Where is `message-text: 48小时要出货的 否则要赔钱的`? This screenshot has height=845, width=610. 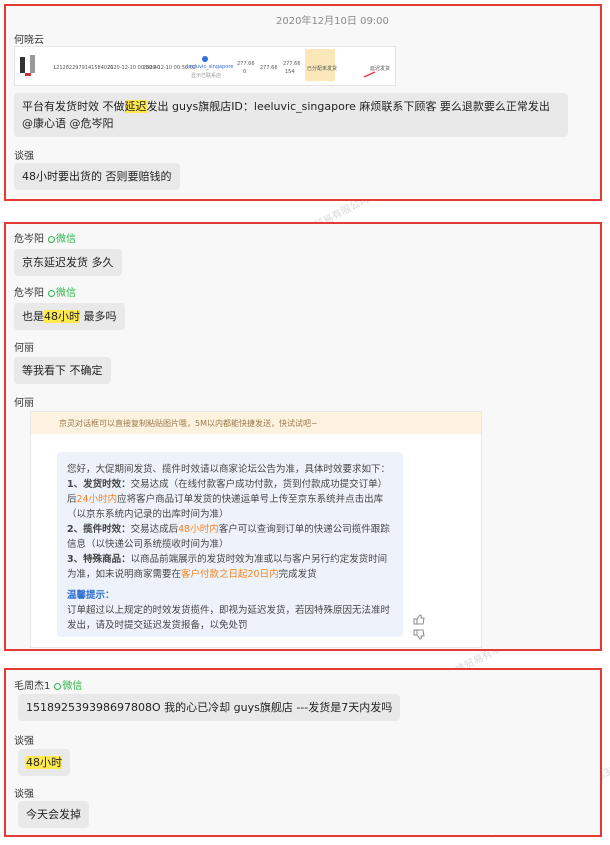 message-text: 48小时要出货的 否则要赔钱的 is located at coordinates (97, 176).